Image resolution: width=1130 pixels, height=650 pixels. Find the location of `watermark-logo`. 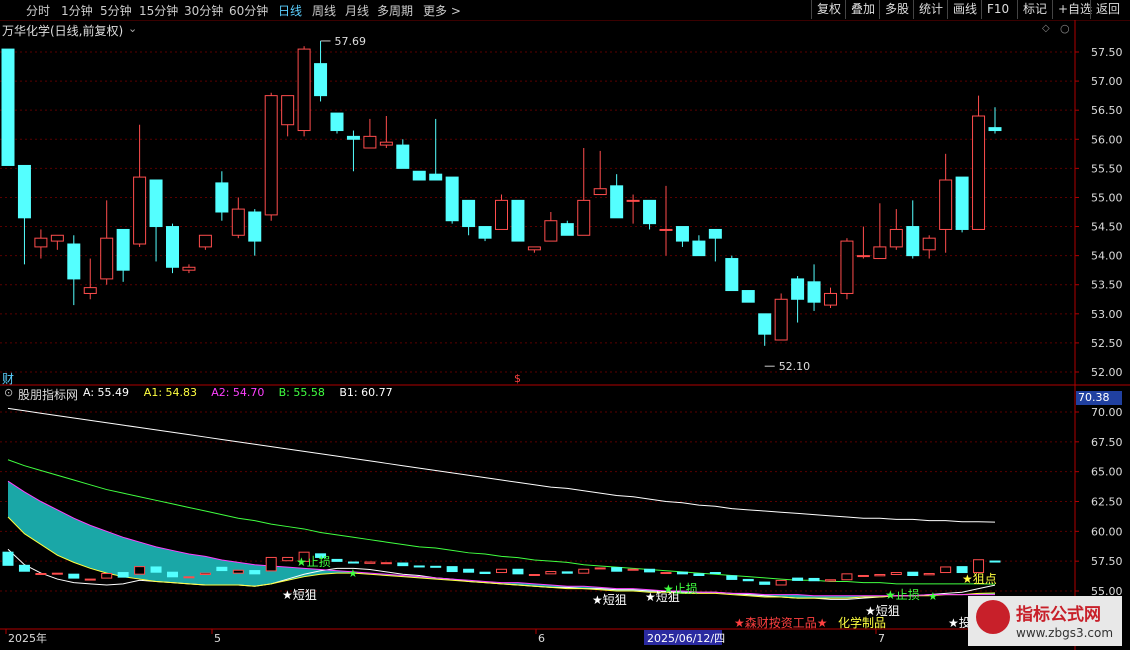

watermark-logo is located at coordinates (993, 617).